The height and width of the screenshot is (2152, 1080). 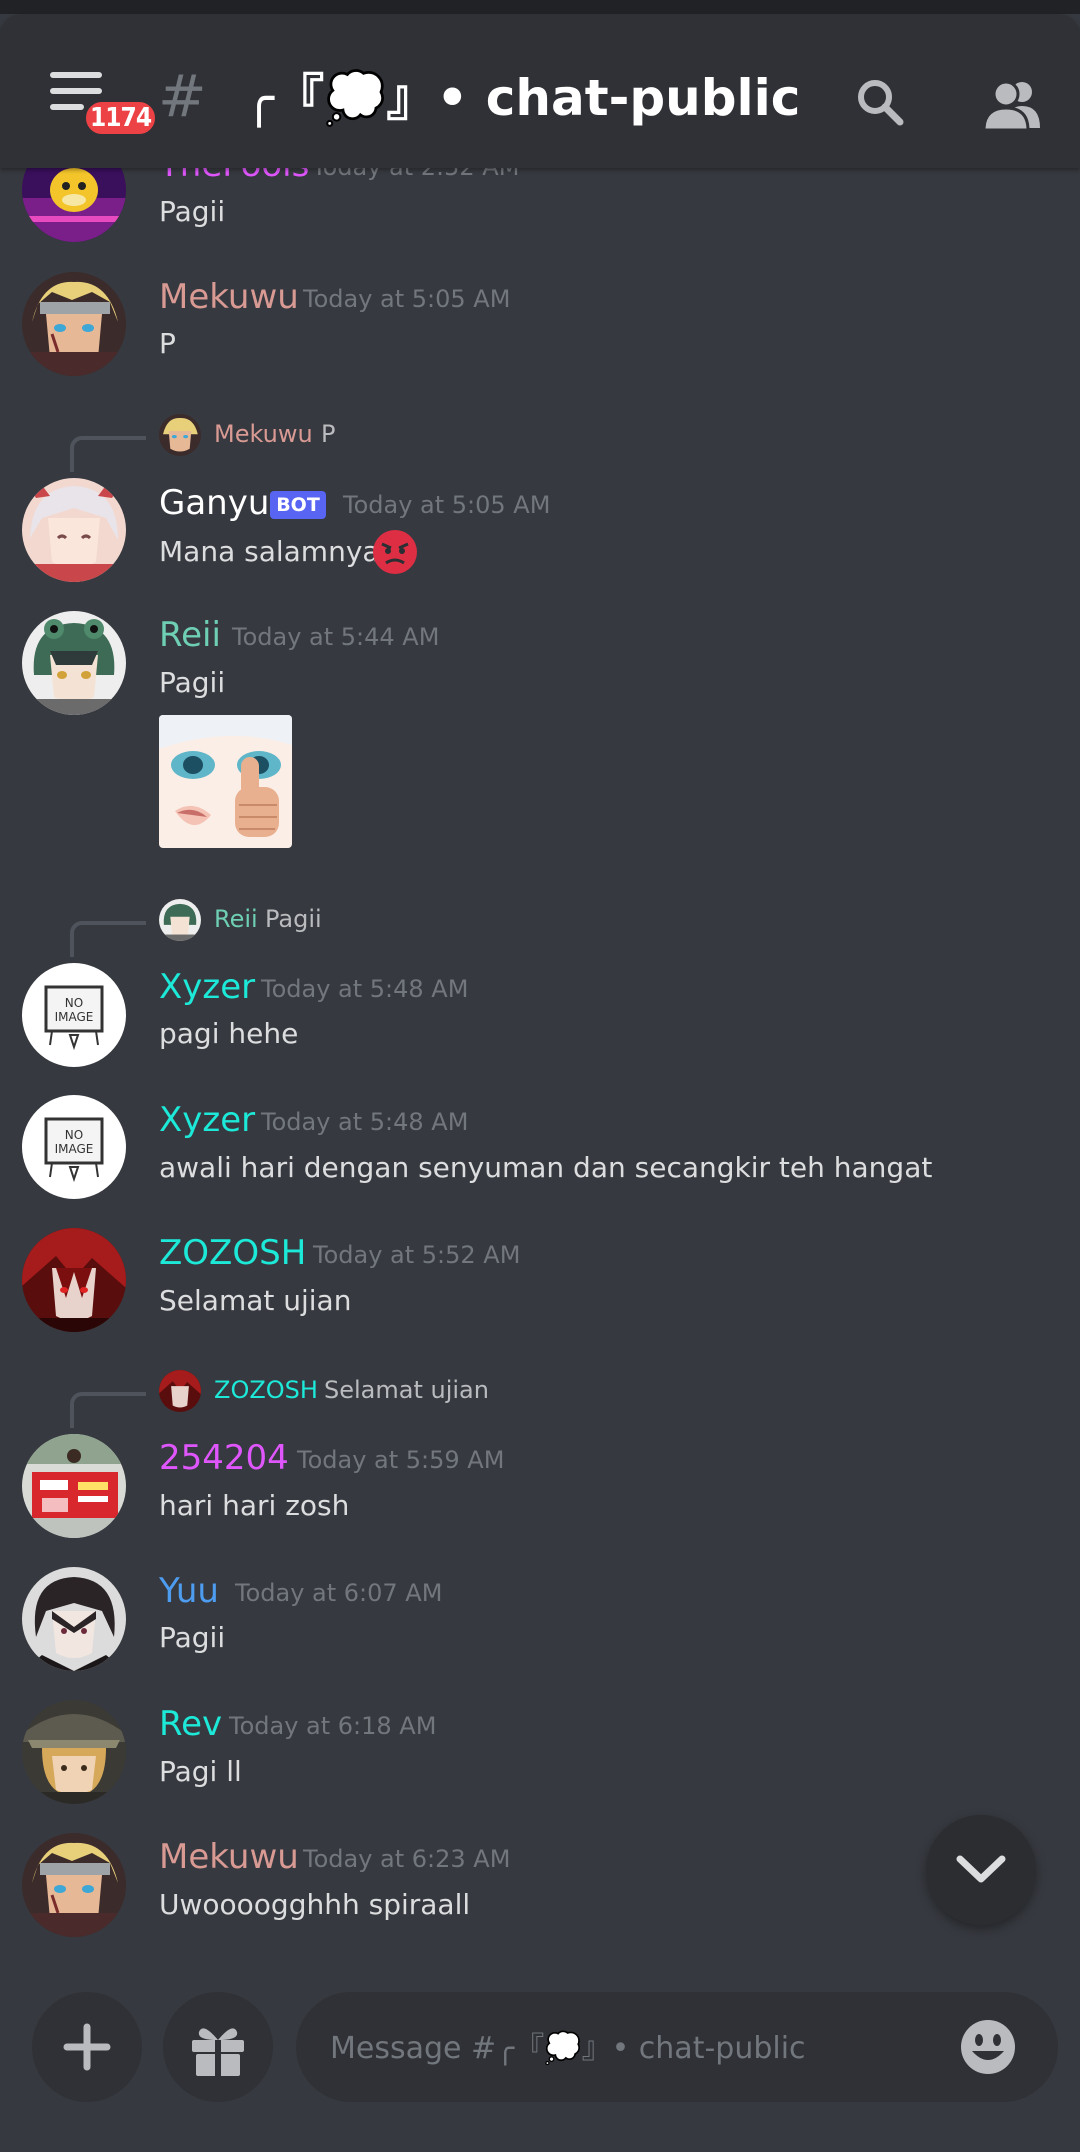 What do you see at coordinates (988, 2047) in the screenshot?
I see `smile-emoji-icon` at bounding box center [988, 2047].